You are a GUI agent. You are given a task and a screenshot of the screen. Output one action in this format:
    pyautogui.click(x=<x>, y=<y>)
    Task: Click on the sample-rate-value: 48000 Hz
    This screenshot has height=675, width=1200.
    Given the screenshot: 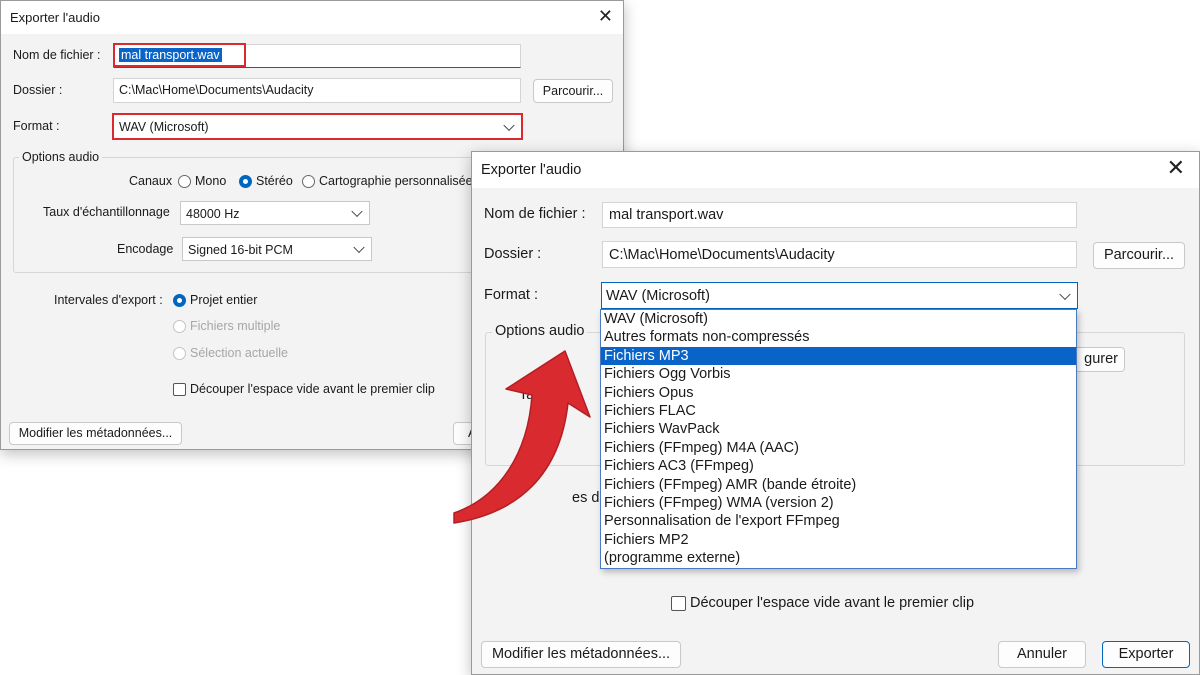 What is the action you would take?
    pyautogui.click(x=213, y=214)
    